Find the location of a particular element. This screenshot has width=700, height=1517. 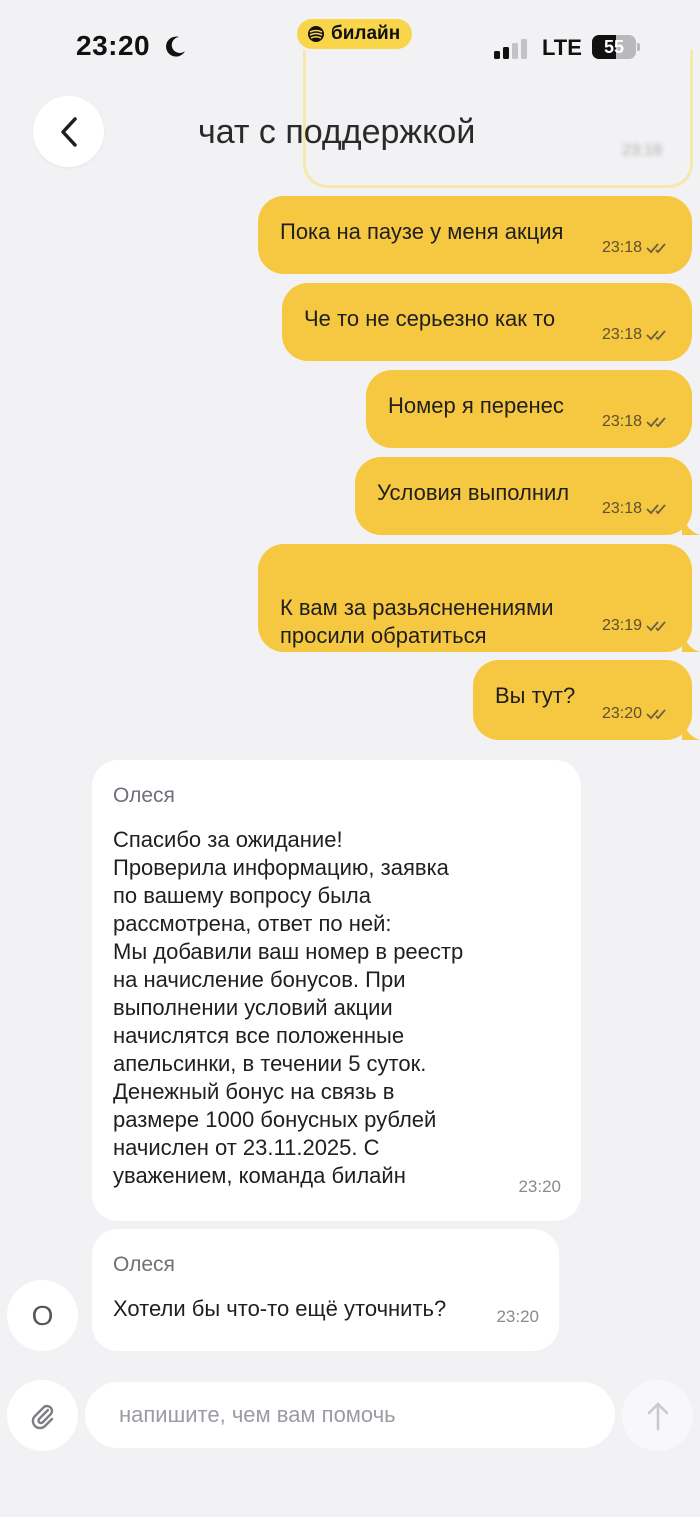

outgoing-message: Вы тут? 23:20 is located at coordinates (586, 700).